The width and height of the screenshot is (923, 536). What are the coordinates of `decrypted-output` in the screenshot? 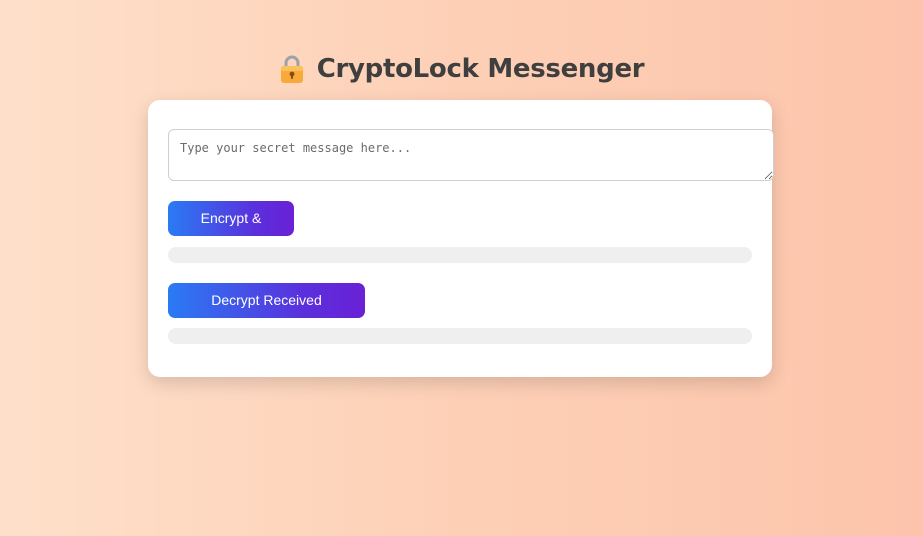 It's located at (460, 336).